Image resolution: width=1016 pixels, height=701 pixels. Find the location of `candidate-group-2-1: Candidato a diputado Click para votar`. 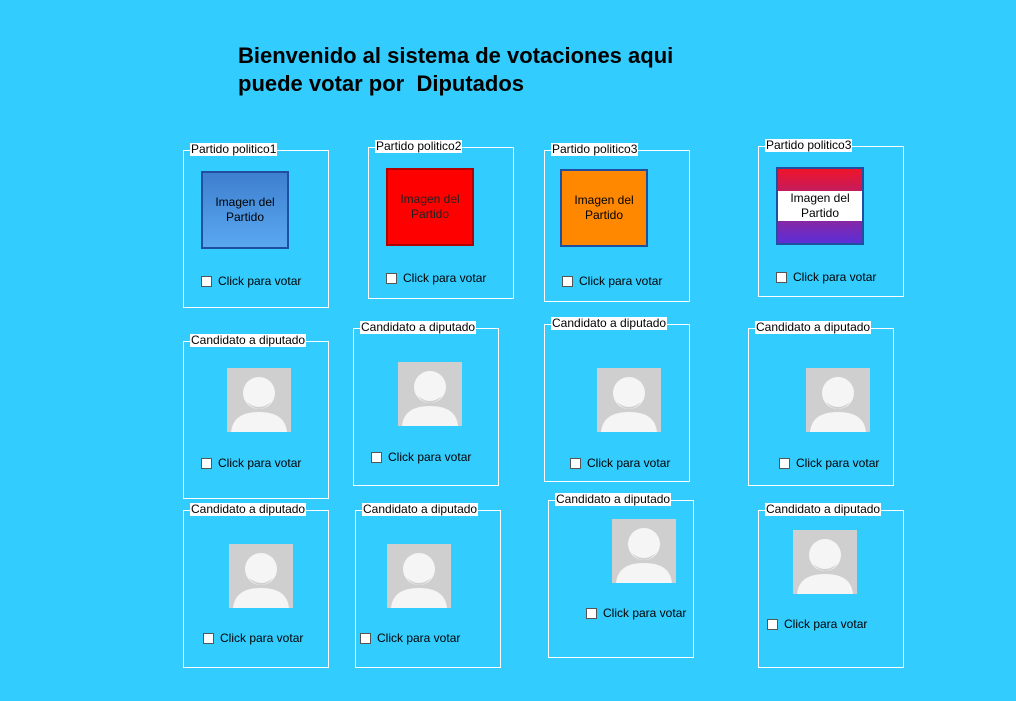

candidate-group-2-1: Candidato a diputado Click para votar is located at coordinates (256, 585).